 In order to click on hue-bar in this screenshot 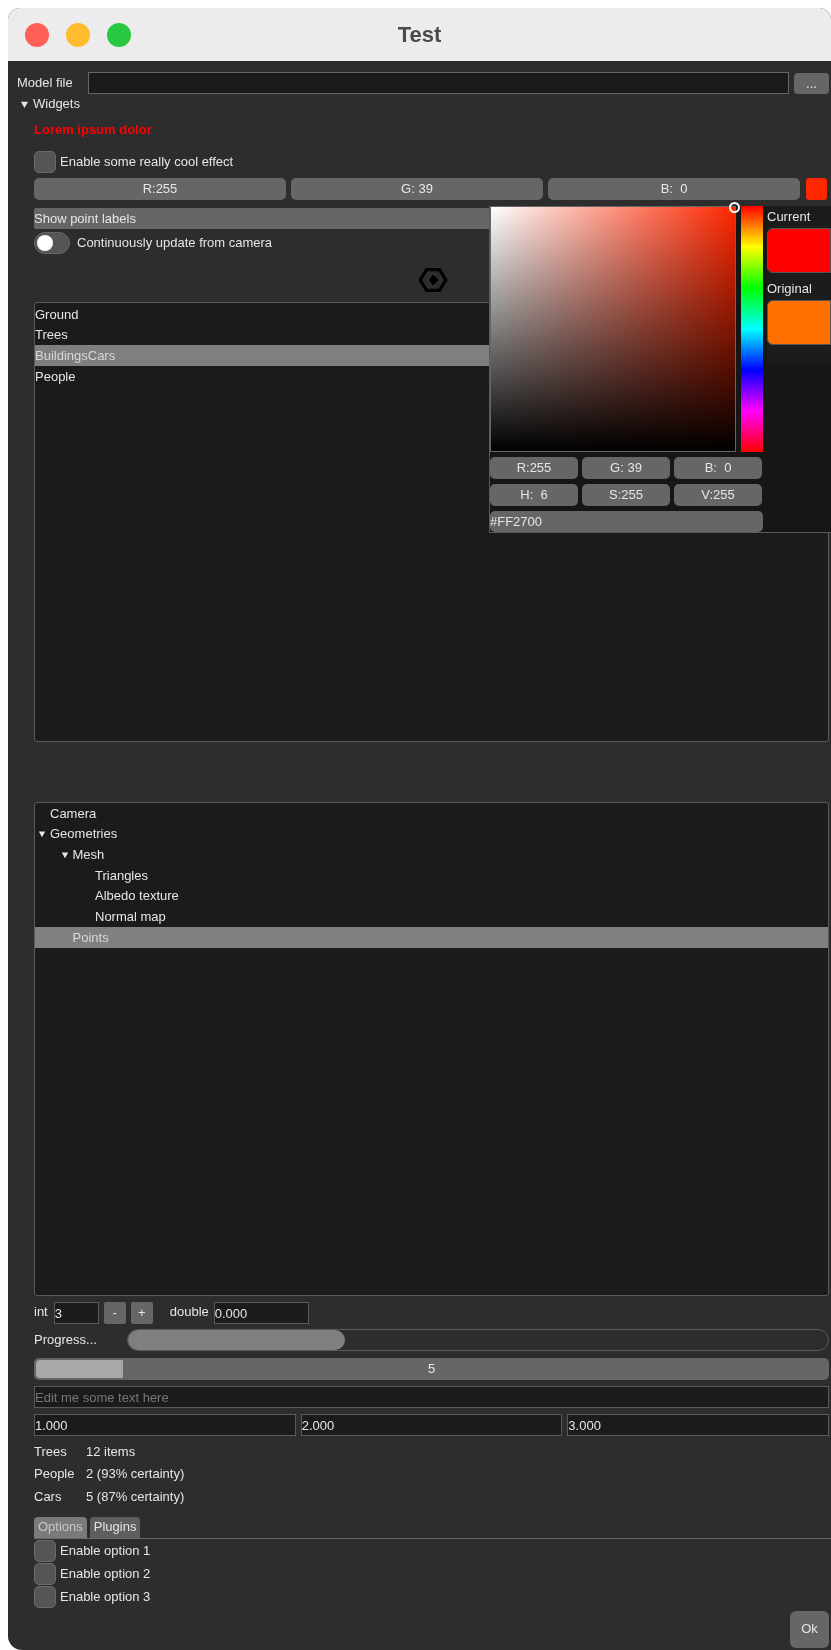, I will do `click(752, 329)`.